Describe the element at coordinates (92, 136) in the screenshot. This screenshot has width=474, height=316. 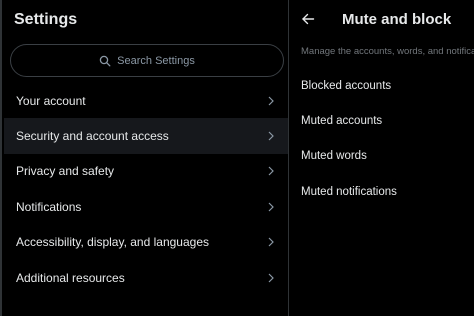
I see `menu-item-label: Security and account access` at that location.